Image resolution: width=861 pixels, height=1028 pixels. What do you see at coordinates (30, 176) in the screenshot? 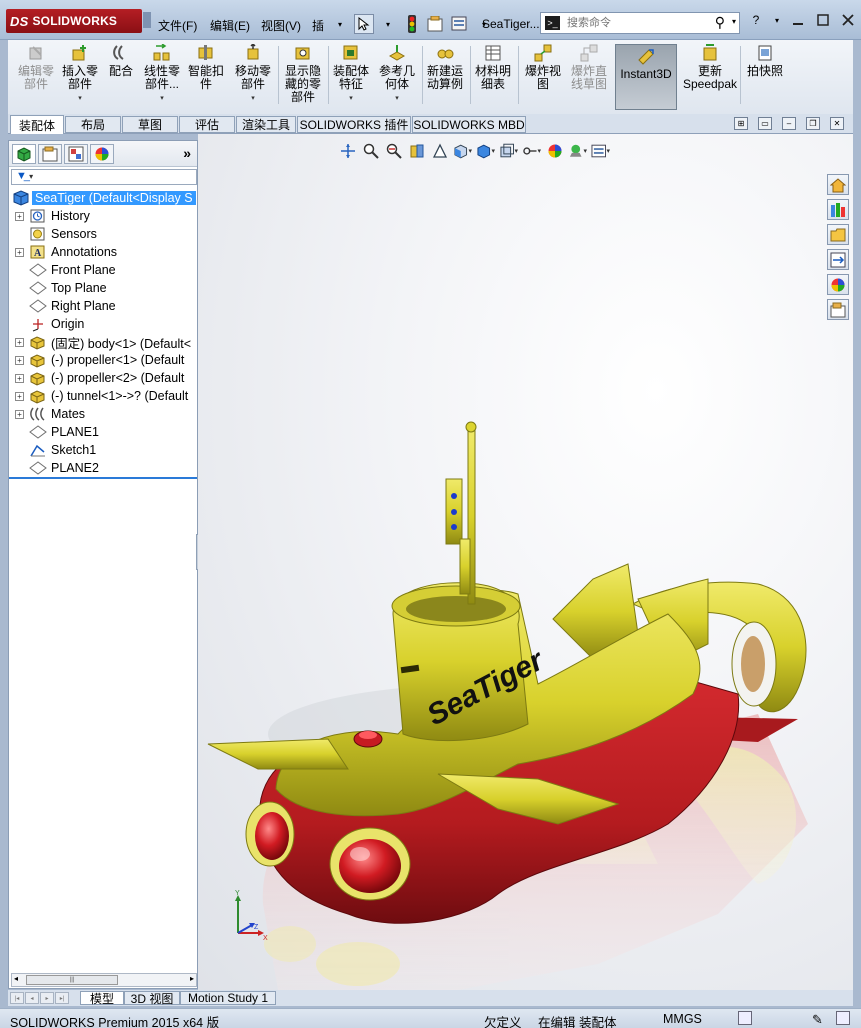
I see `filter-dropdown-icon: ▾` at bounding box center [30, 176].